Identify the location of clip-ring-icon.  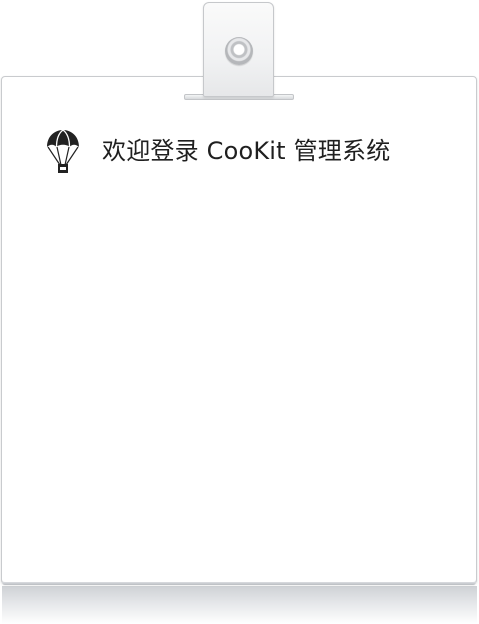
(239, 51).